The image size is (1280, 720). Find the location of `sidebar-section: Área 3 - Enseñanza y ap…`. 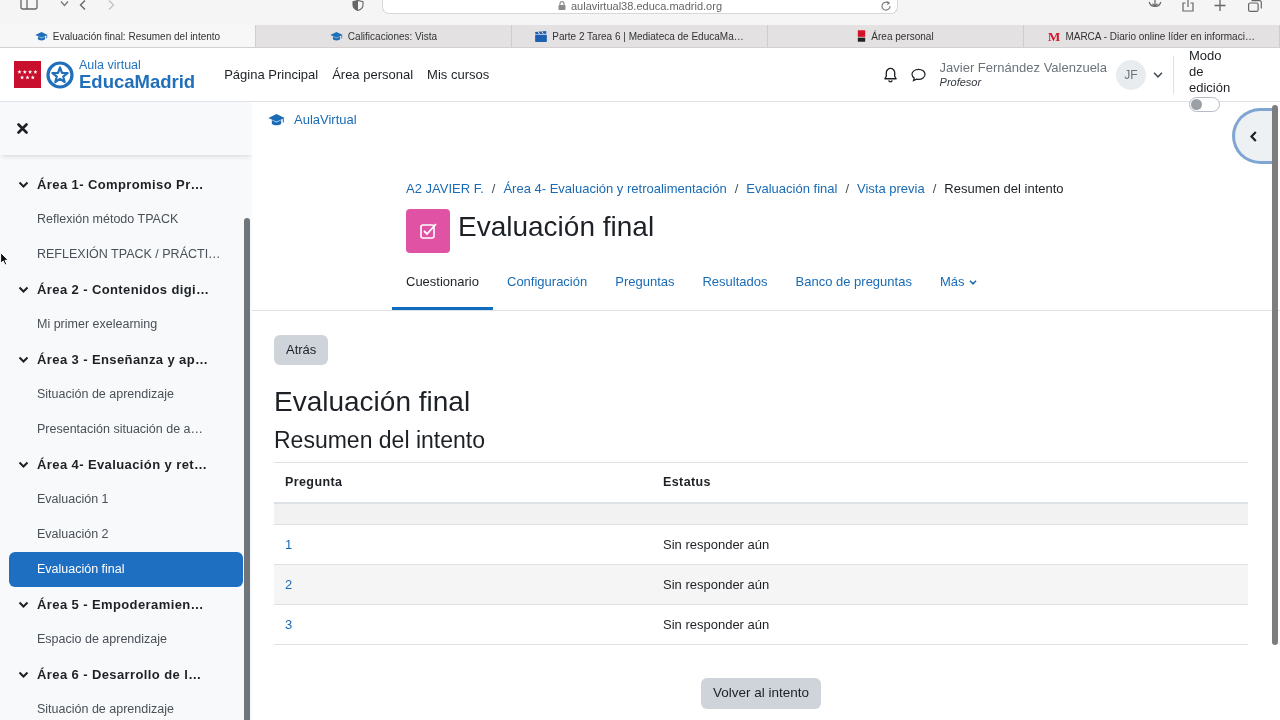

sidebar-section: Área 3 - Enseñanza y ap… is located at coordinates (126, 359).